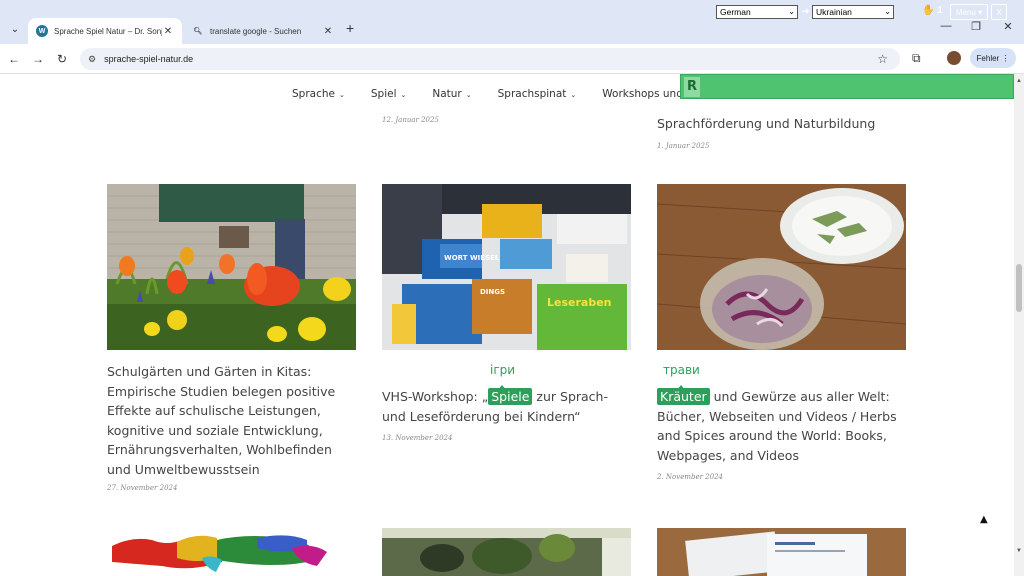 The image size is (1024, 576). What do you see at coordinates (92, 59) in the screenshot?
I see `site-settings-icon: ⚙` at bounding box center [92, 59].